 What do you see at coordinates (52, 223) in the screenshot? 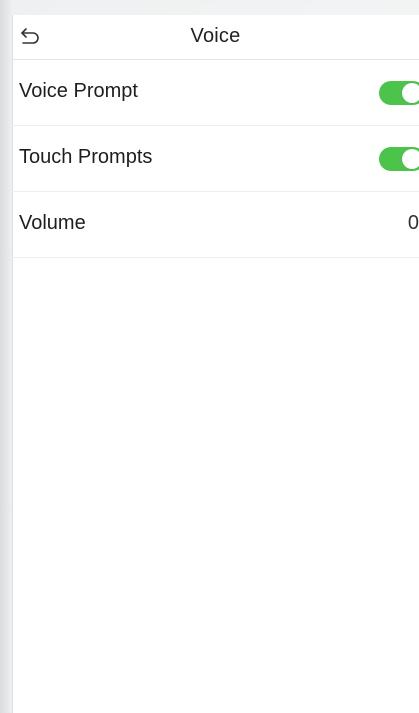
I see `volume-label: Volume` at bounding box center [52, 223].